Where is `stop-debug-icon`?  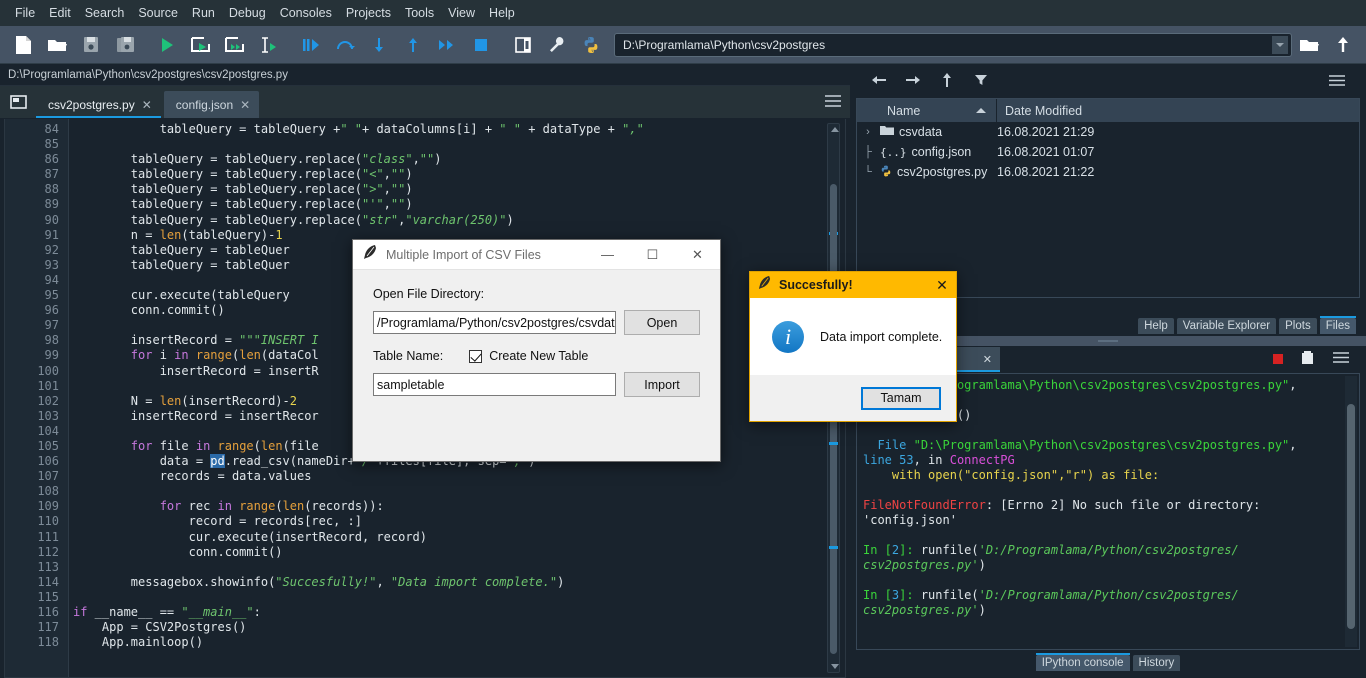 stop-debug-icon is located at coordinates (481, 45).